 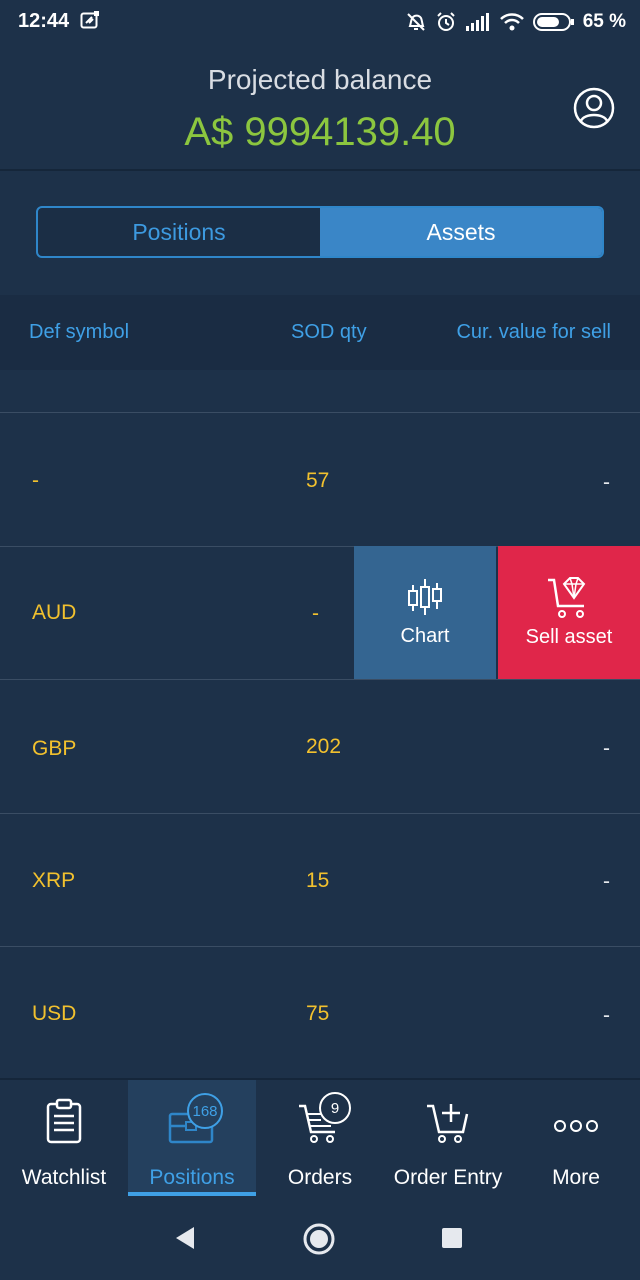 I want to click on orders-count-badge: 9, so click(x=335, y=1108).